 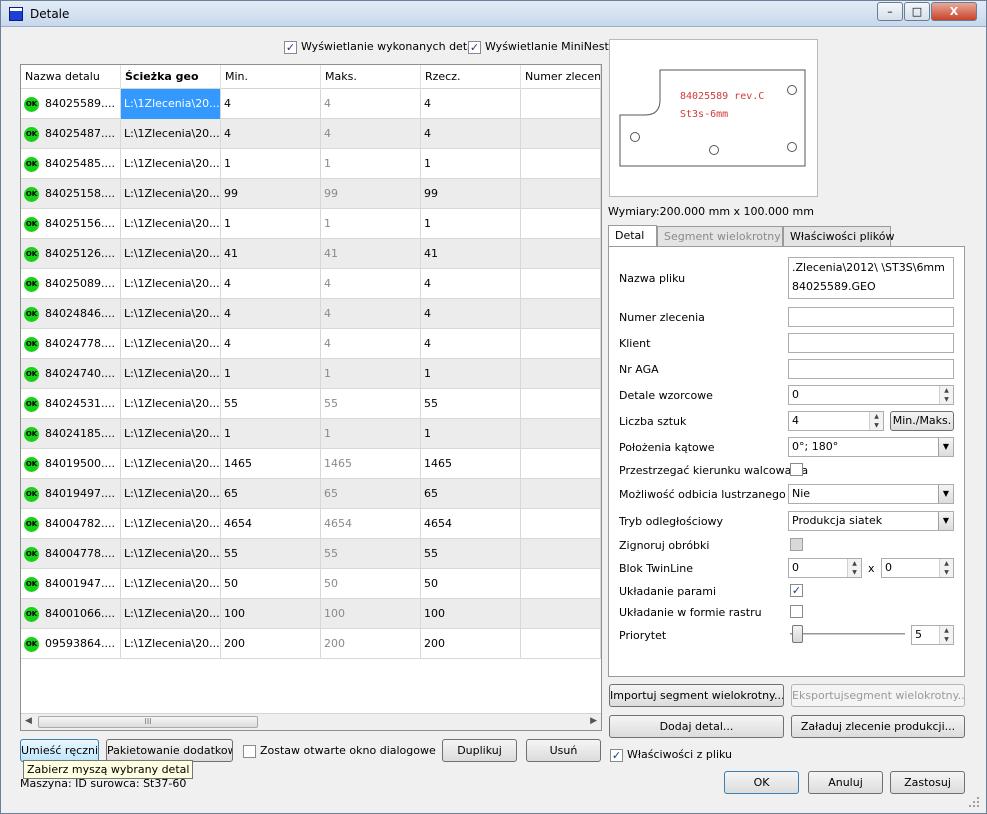 What do you see at coordinates (311, 584) in the screenshot?
I see `table-row: OK 84001947.... L:\1Zlecenia\20... 50 50 50` at bounding box center [311, 584].